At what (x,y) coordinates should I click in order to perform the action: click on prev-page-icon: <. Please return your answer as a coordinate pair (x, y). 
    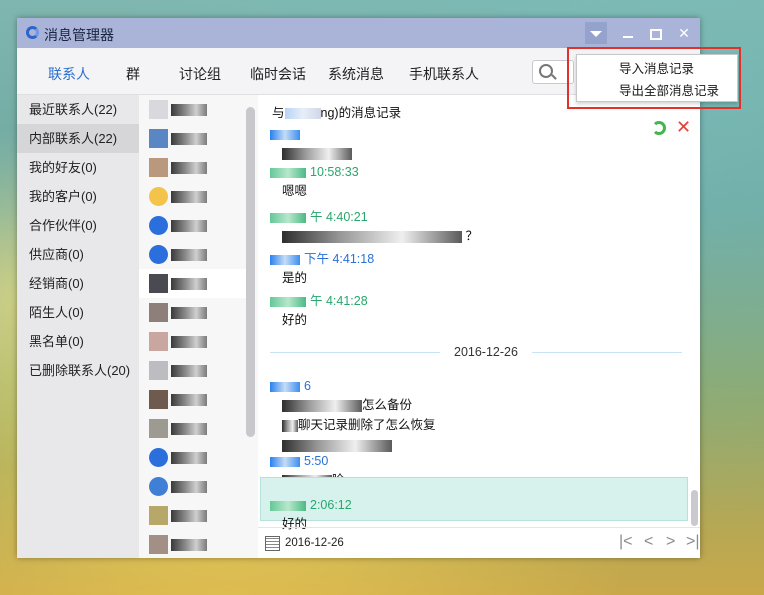
    Looking at the image, I should click on (648, 542).